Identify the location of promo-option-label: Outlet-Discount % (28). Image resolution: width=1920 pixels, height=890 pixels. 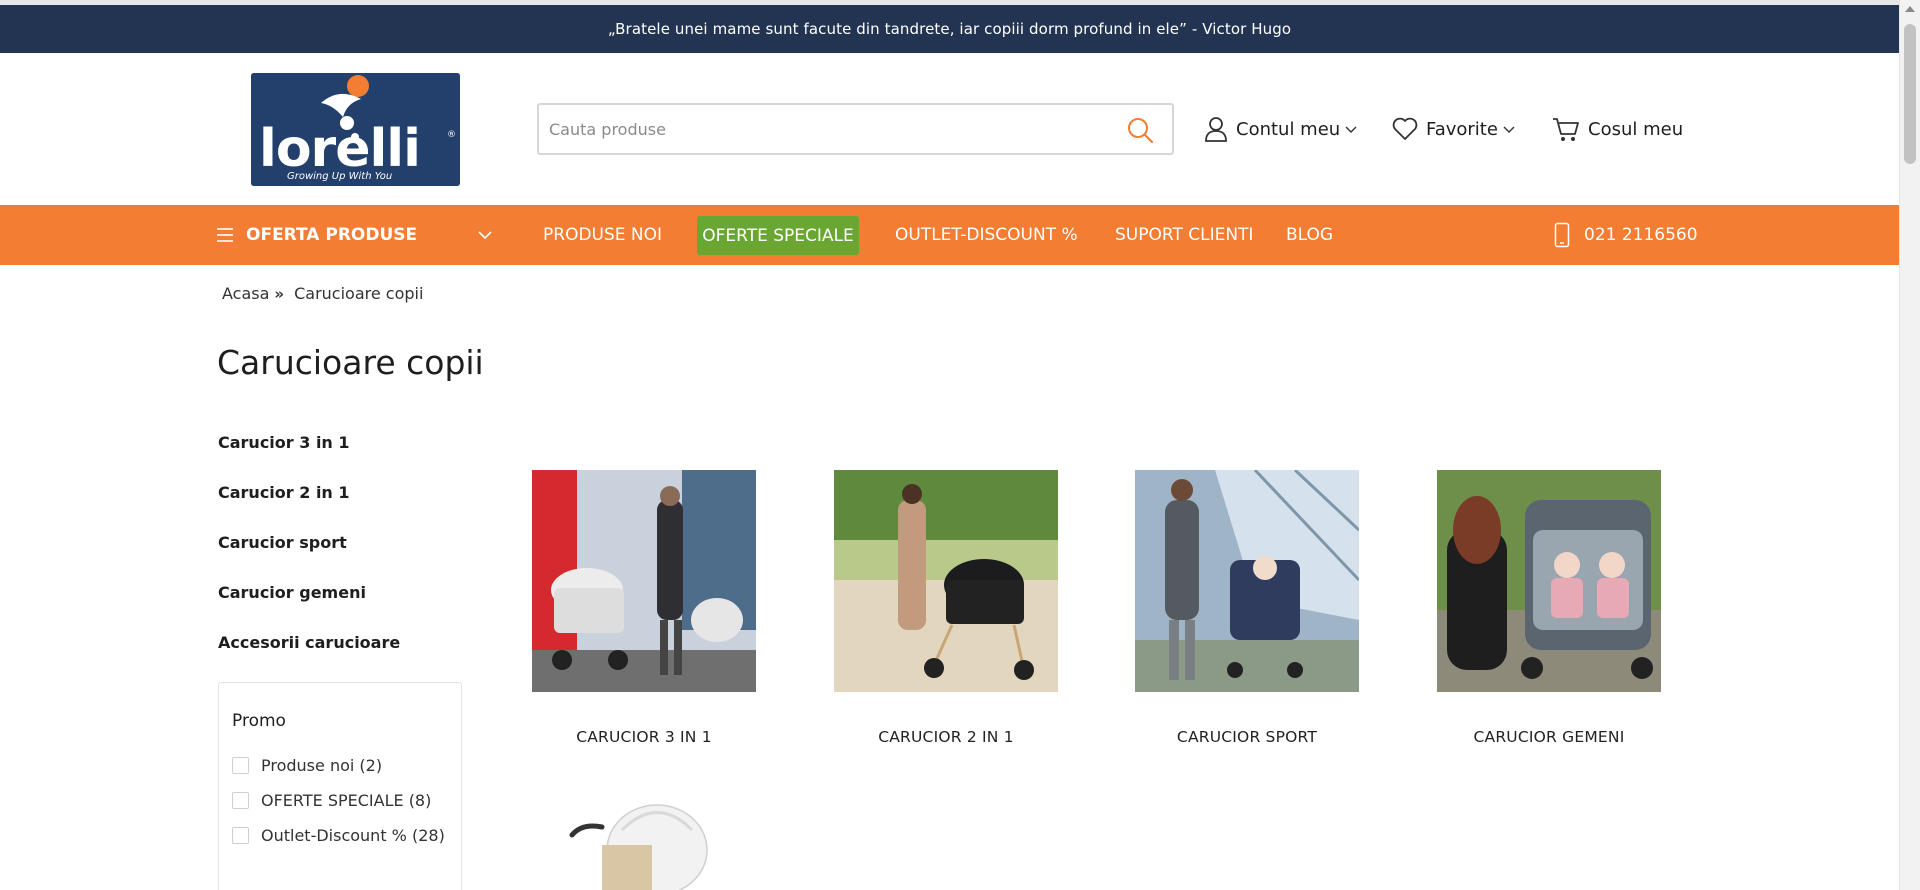
(353, 835).